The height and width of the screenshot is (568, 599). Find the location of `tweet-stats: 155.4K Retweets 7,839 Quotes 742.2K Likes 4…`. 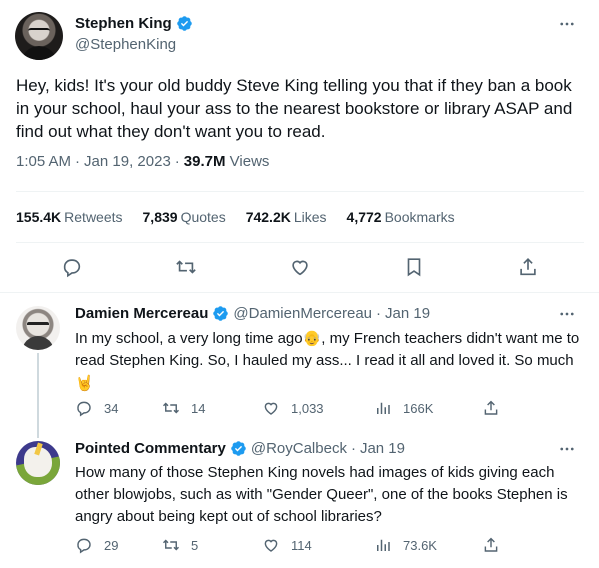

tweet-stats: 155.4K Retweets 7,839 Quotes 742.2K Likes 4… is located at coordinates (300, 217).